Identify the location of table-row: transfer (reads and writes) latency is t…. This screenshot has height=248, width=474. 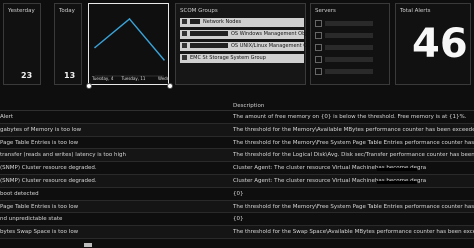
(237, 156).